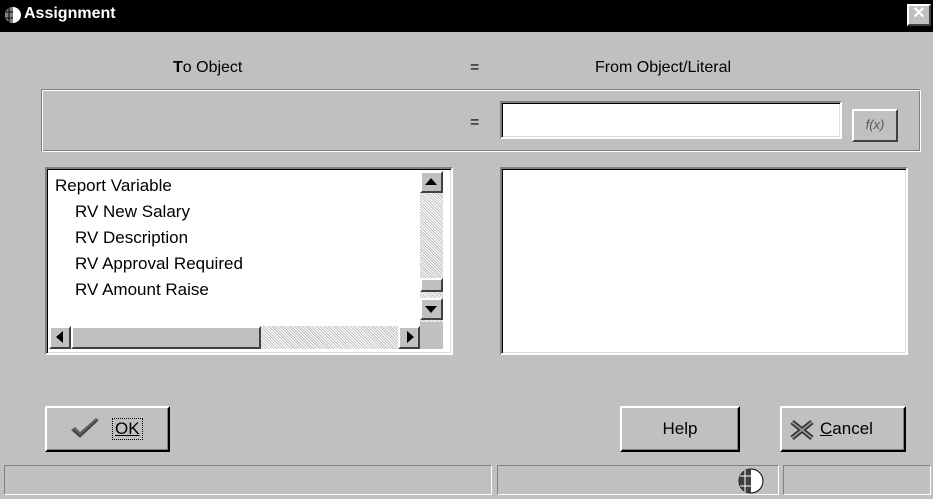  Describe the element at coordinates (142, 290) in the screenshot. I see `tree-item-rv-amount-raise: RV Amount Raise` at that location.